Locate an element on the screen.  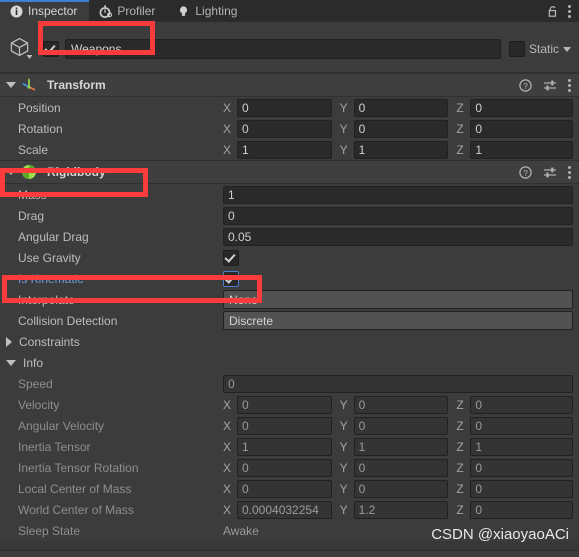
tab-lighting-label: Lighting is located at coordinates (216, 11).